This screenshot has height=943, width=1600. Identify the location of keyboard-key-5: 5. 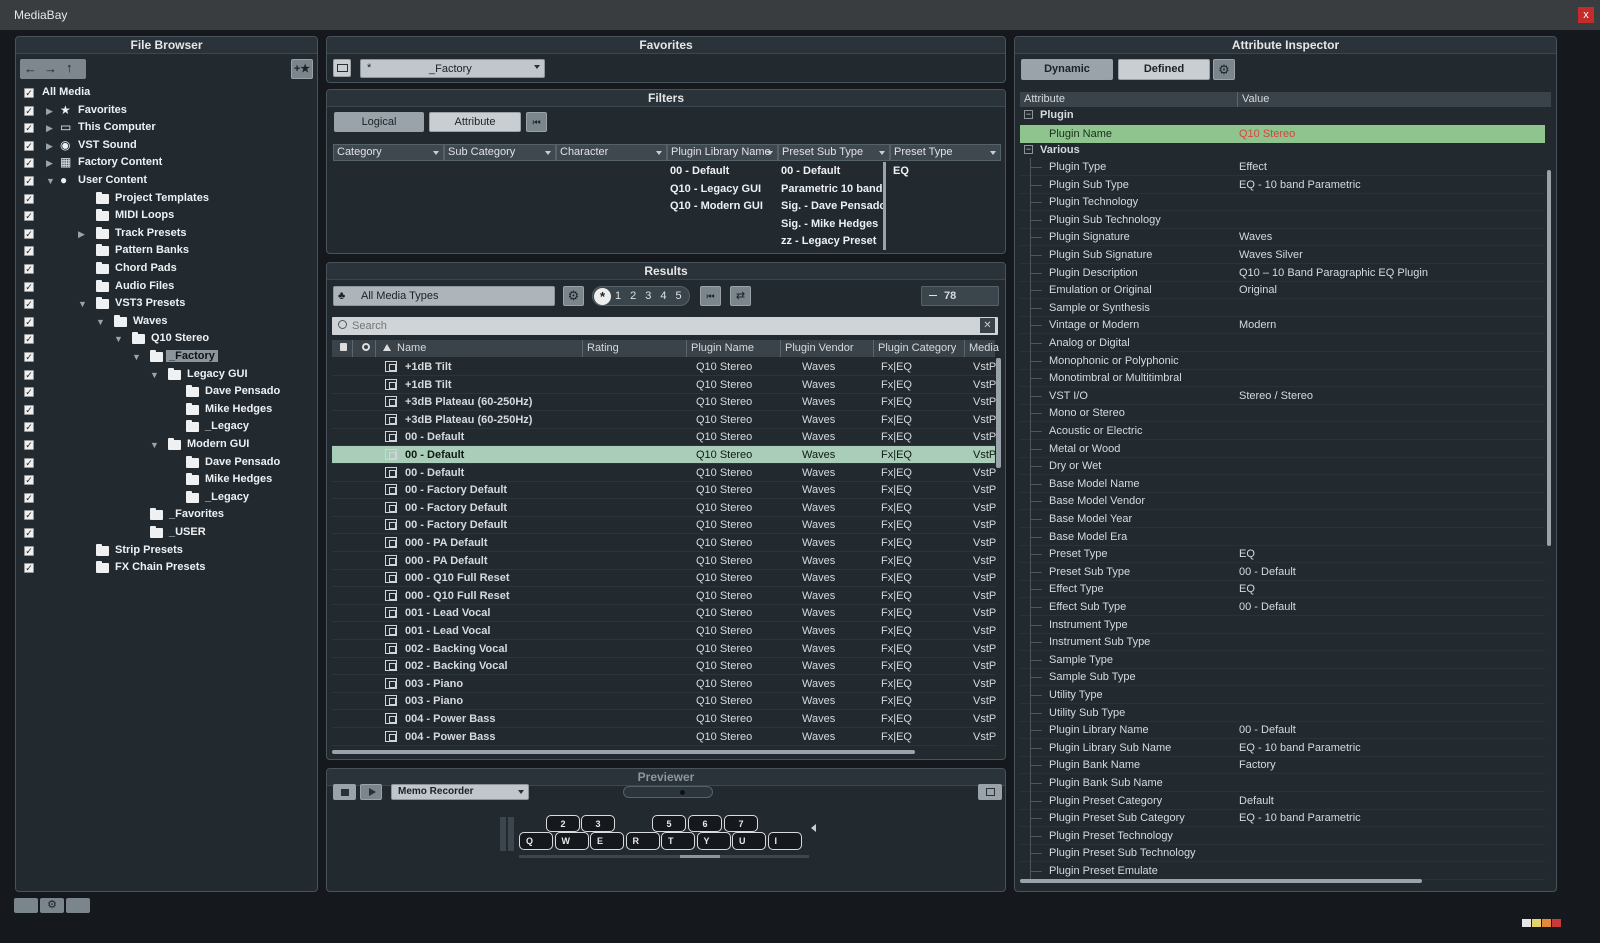
(669, 823).